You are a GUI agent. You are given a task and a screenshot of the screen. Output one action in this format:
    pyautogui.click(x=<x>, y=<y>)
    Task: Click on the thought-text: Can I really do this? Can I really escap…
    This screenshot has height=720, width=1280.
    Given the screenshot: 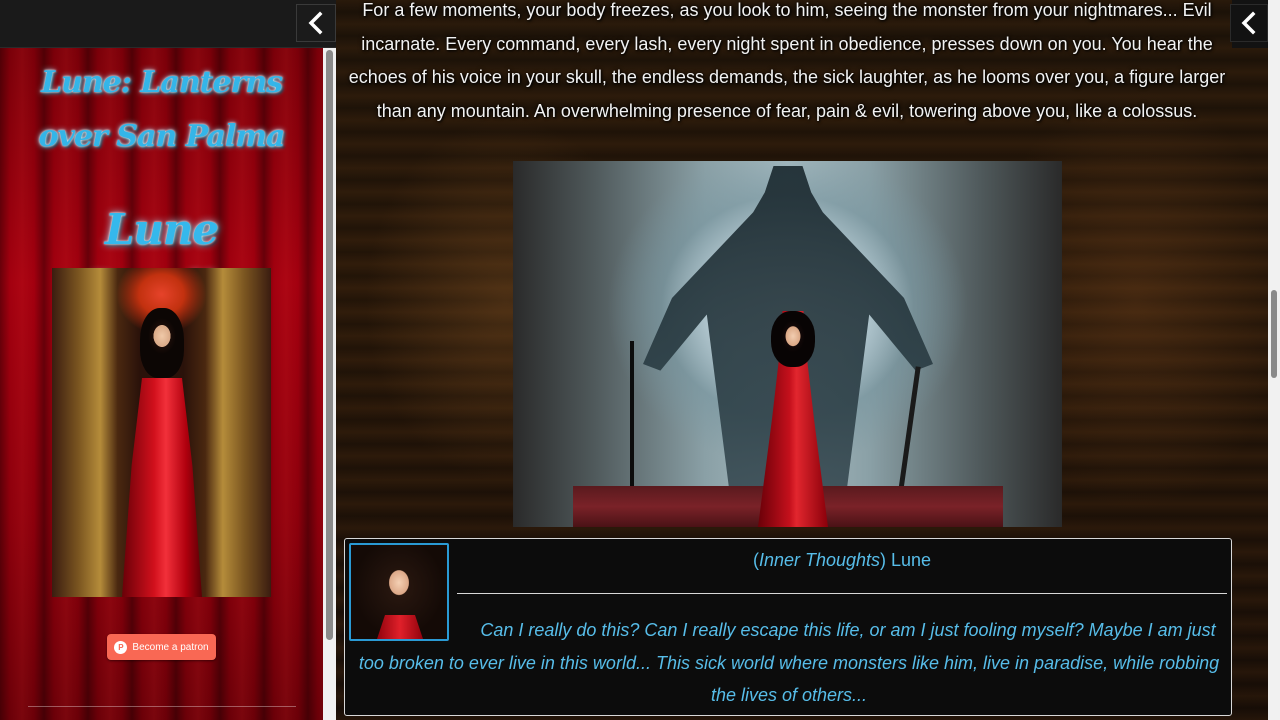 What is the action you would take?
    pyautogui.click(x=789, y=662)
    